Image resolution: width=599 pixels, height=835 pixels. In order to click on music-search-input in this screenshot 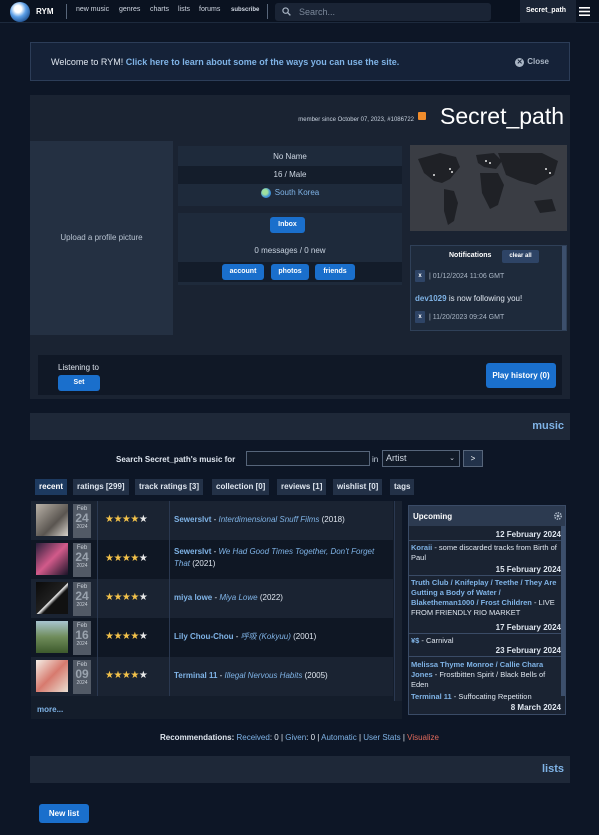, I will do `click(308, 458)`.